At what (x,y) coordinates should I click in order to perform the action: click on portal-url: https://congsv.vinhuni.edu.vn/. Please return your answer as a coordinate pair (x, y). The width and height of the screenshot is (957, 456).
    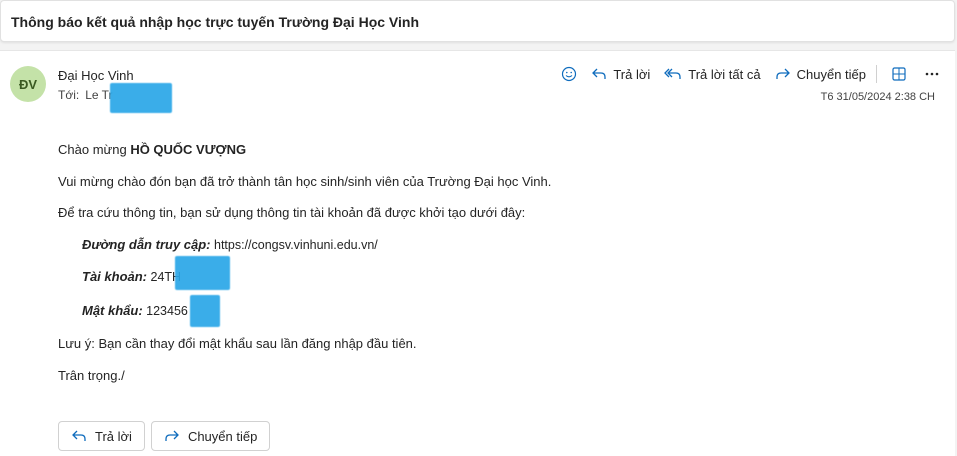
    Looking at the image, I should click on (296, 245).